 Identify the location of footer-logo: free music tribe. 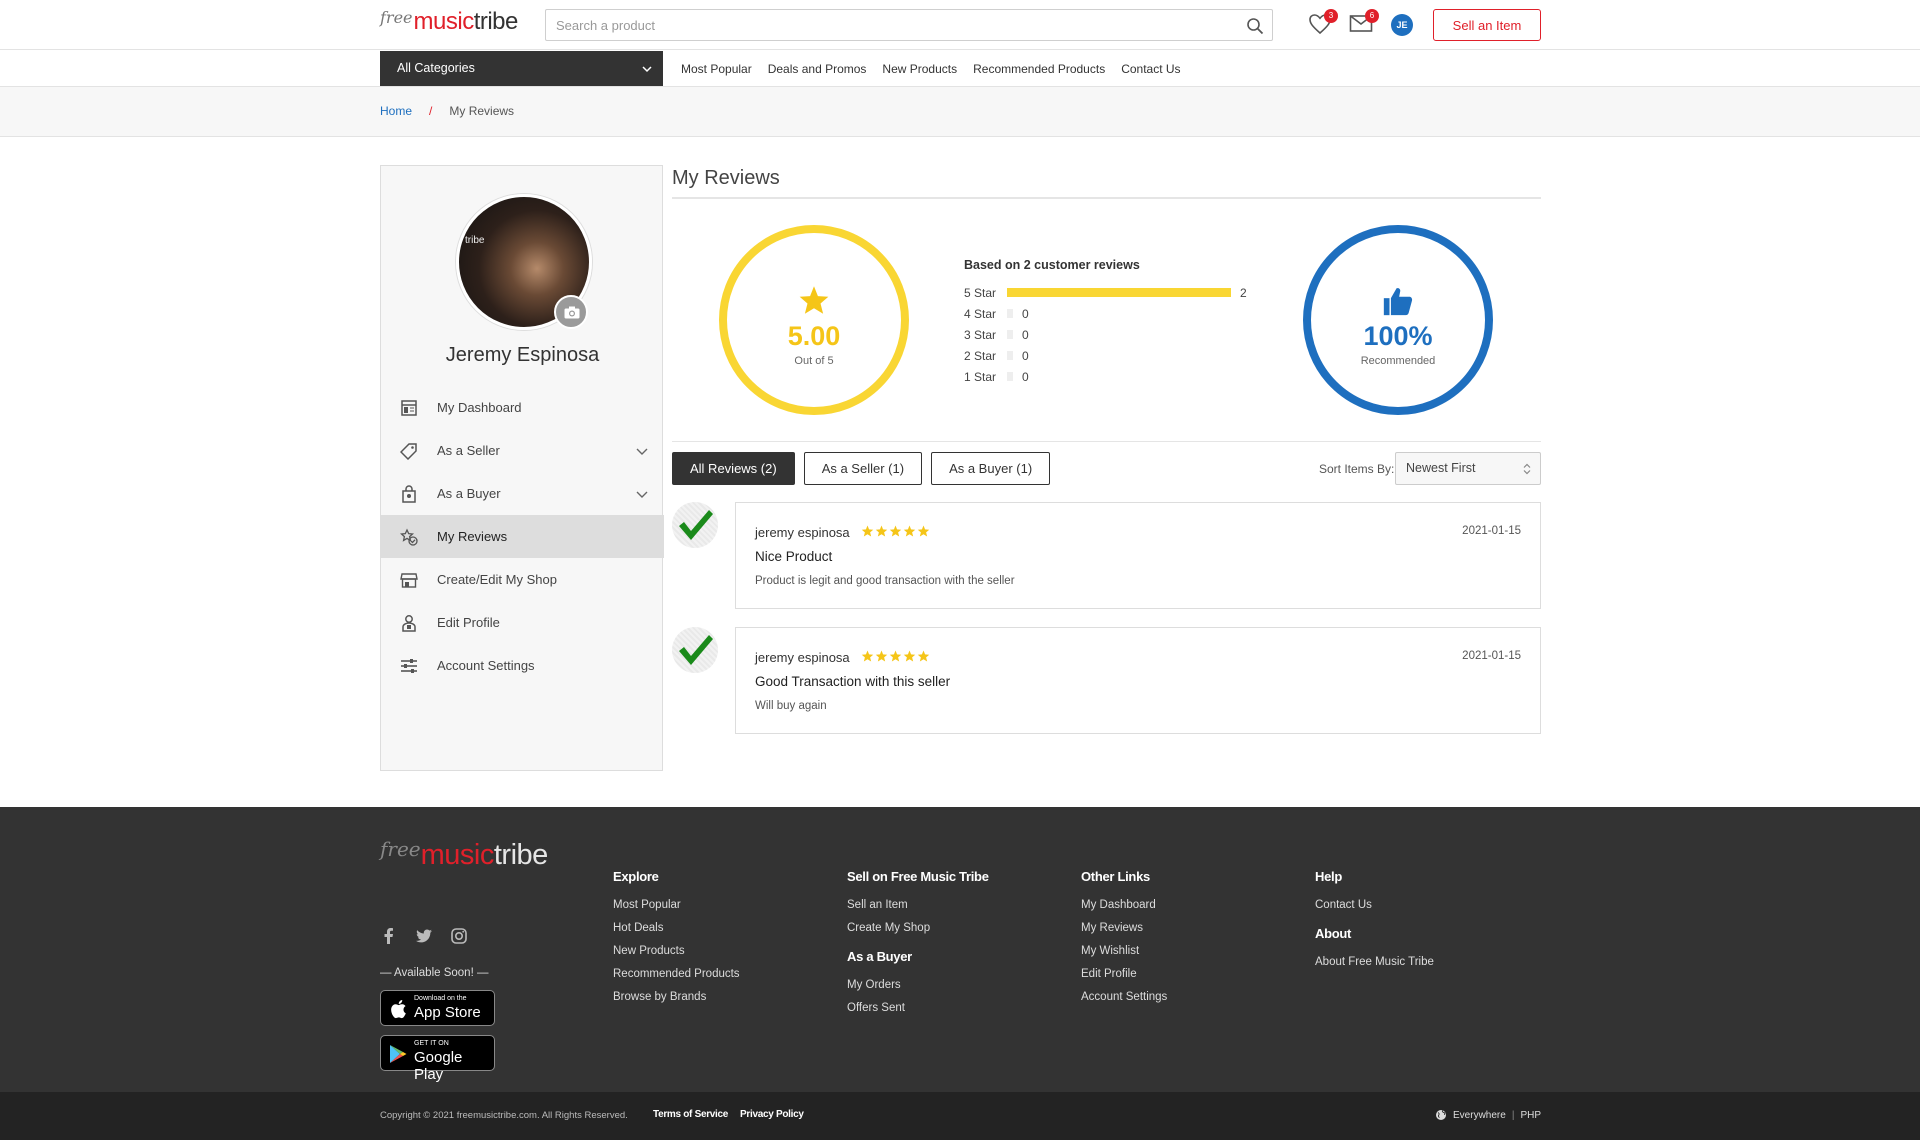
(464, 854).